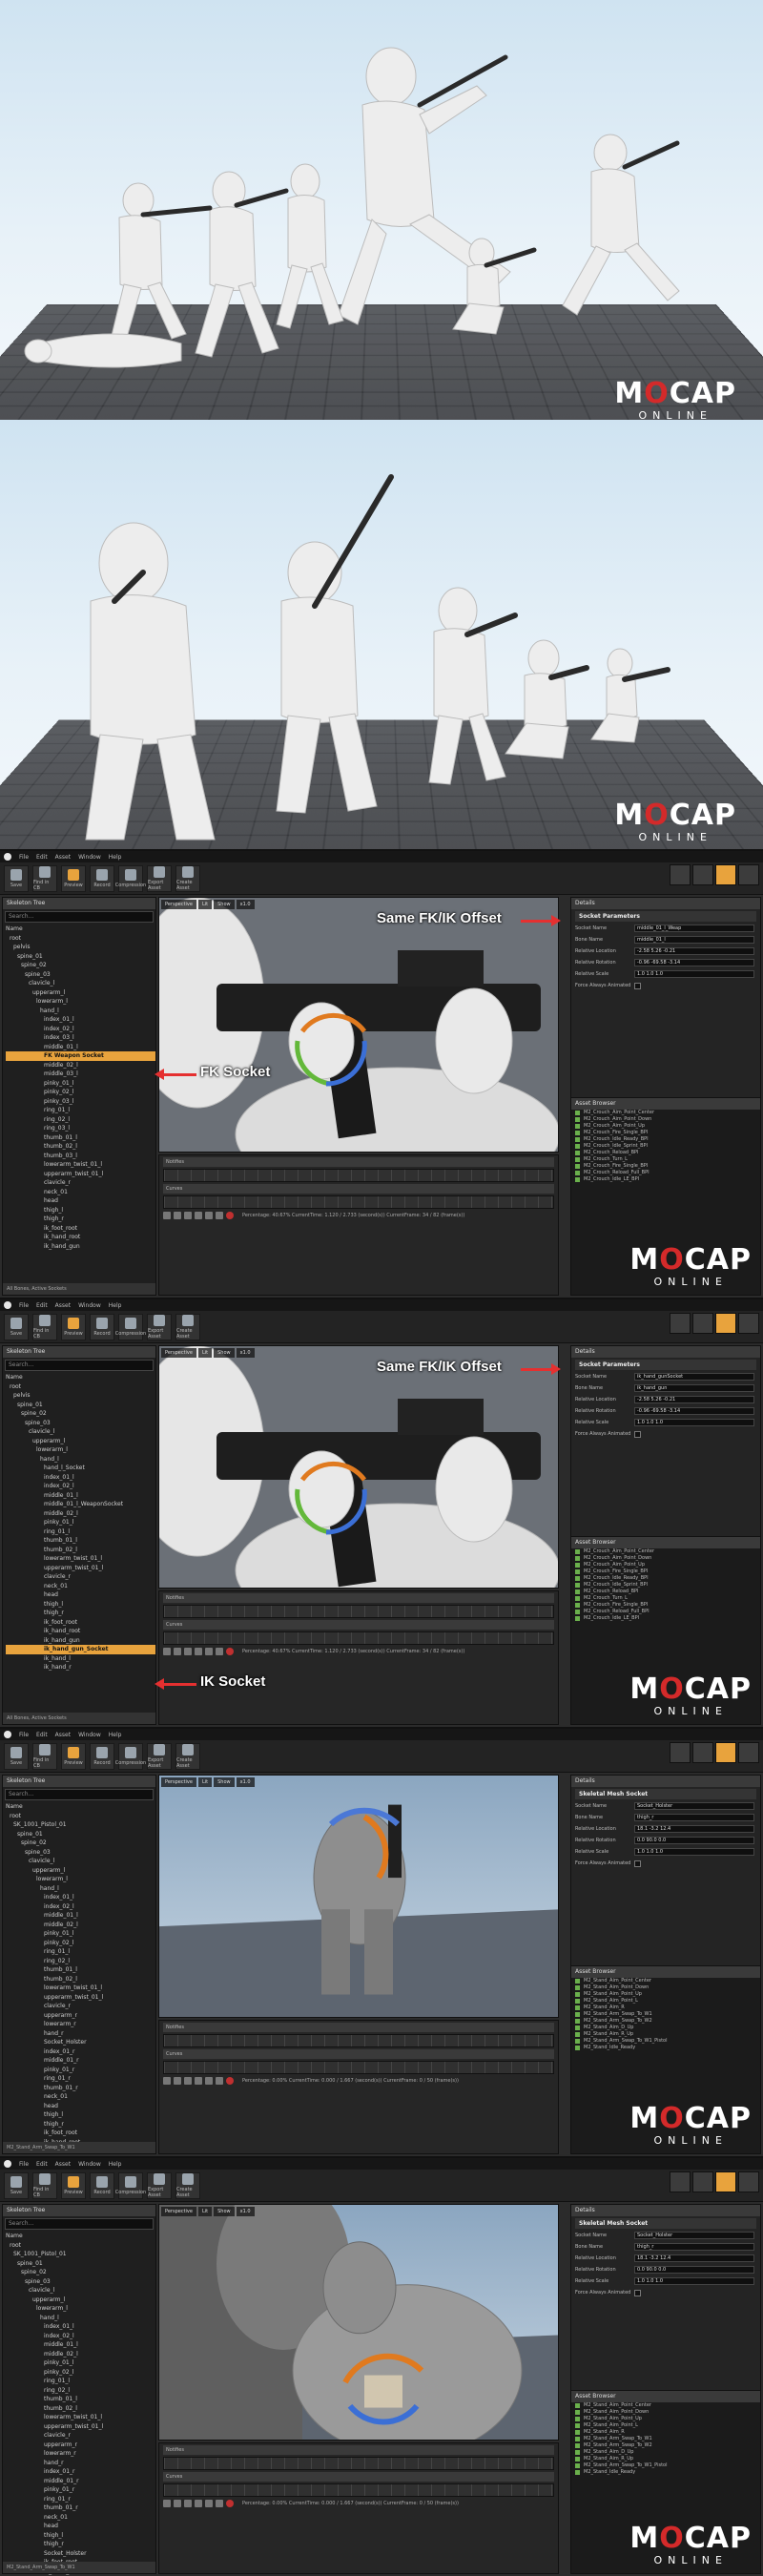 The width and height of the screenshot is (763, 2576). I want to click on skip-start-icon, so click(167, 1651).